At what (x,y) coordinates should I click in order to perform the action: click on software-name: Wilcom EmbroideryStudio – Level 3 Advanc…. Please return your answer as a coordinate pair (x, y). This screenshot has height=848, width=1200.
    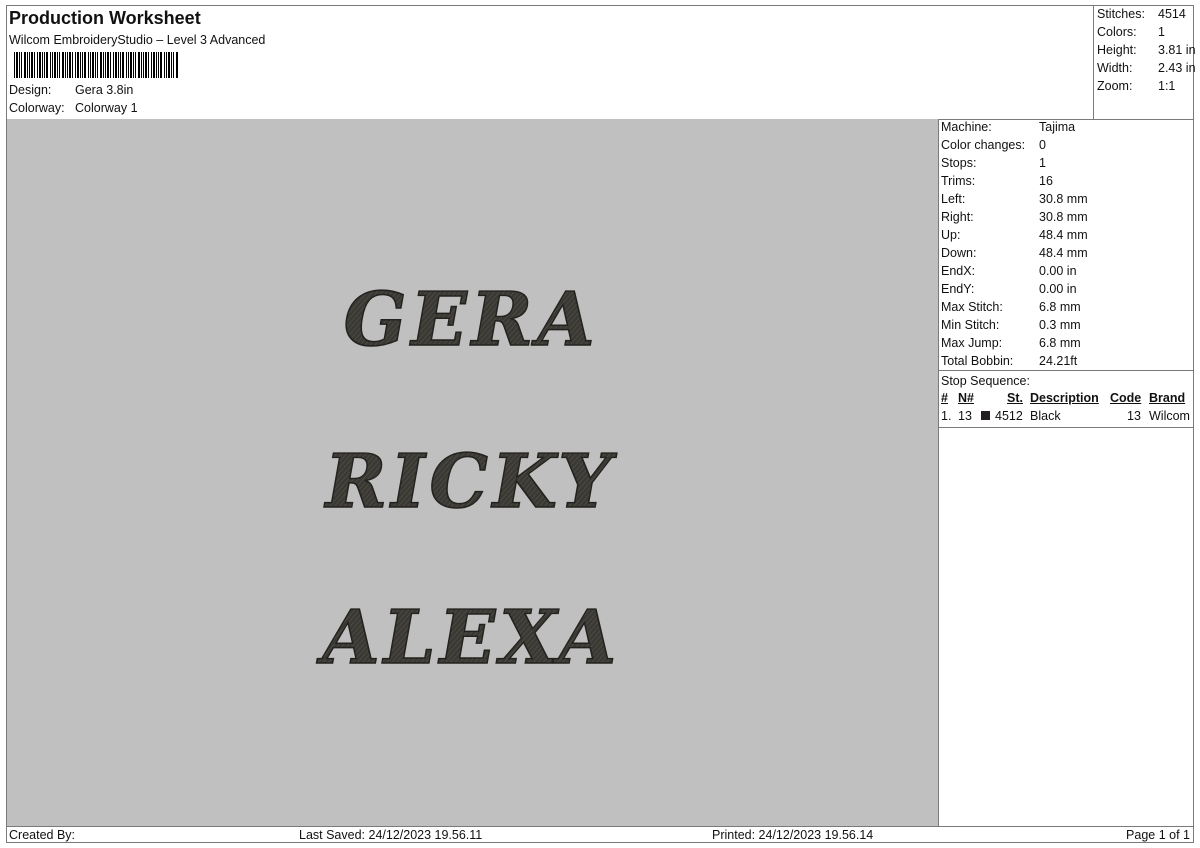
    Looking at the image, I should click on (137, 40).